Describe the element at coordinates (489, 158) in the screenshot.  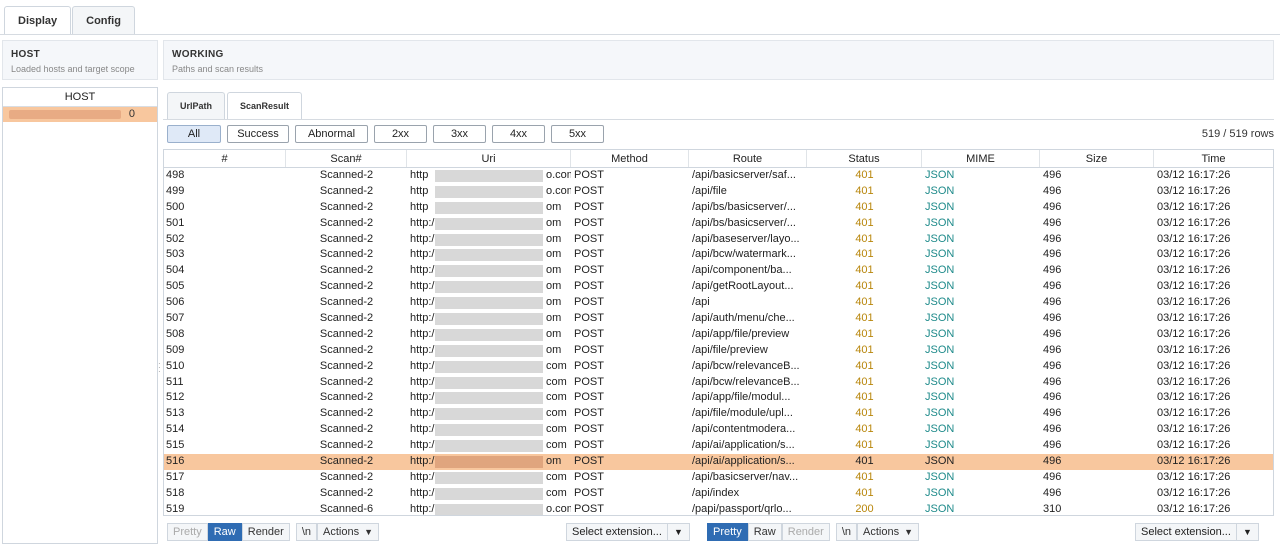
I see `column-header-uri: Uri` at that location.